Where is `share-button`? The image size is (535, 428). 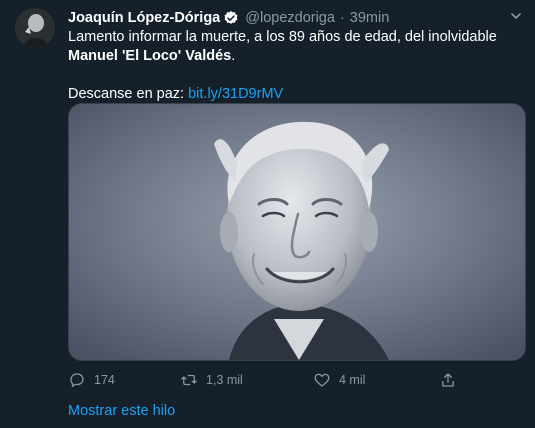
share-button is located at coordinates (448, 380).